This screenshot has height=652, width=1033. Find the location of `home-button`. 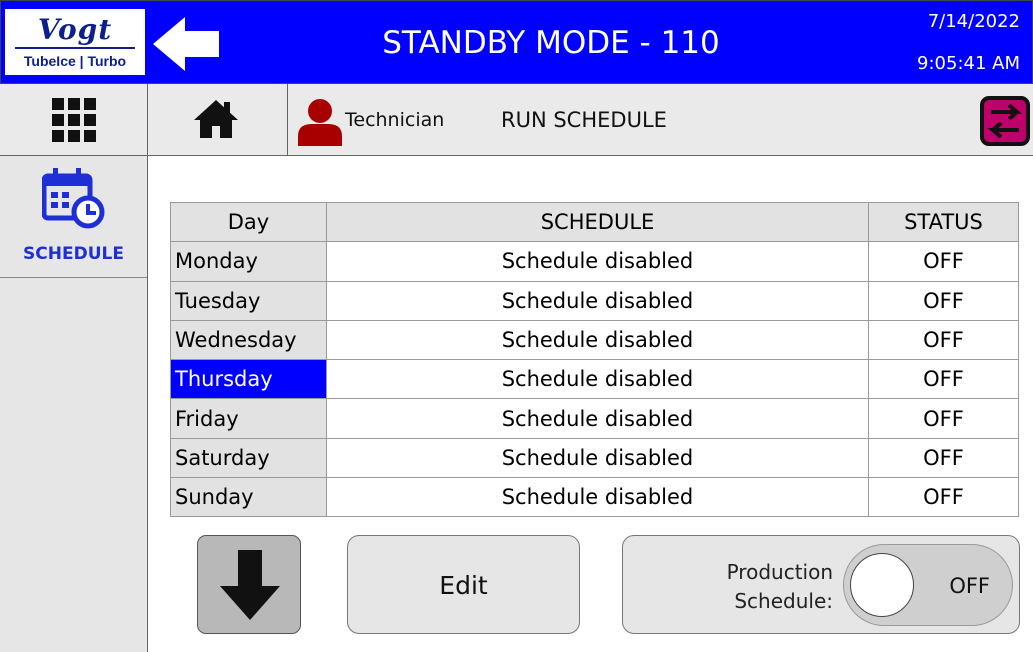

home-button is located at coordinates (218, 120).